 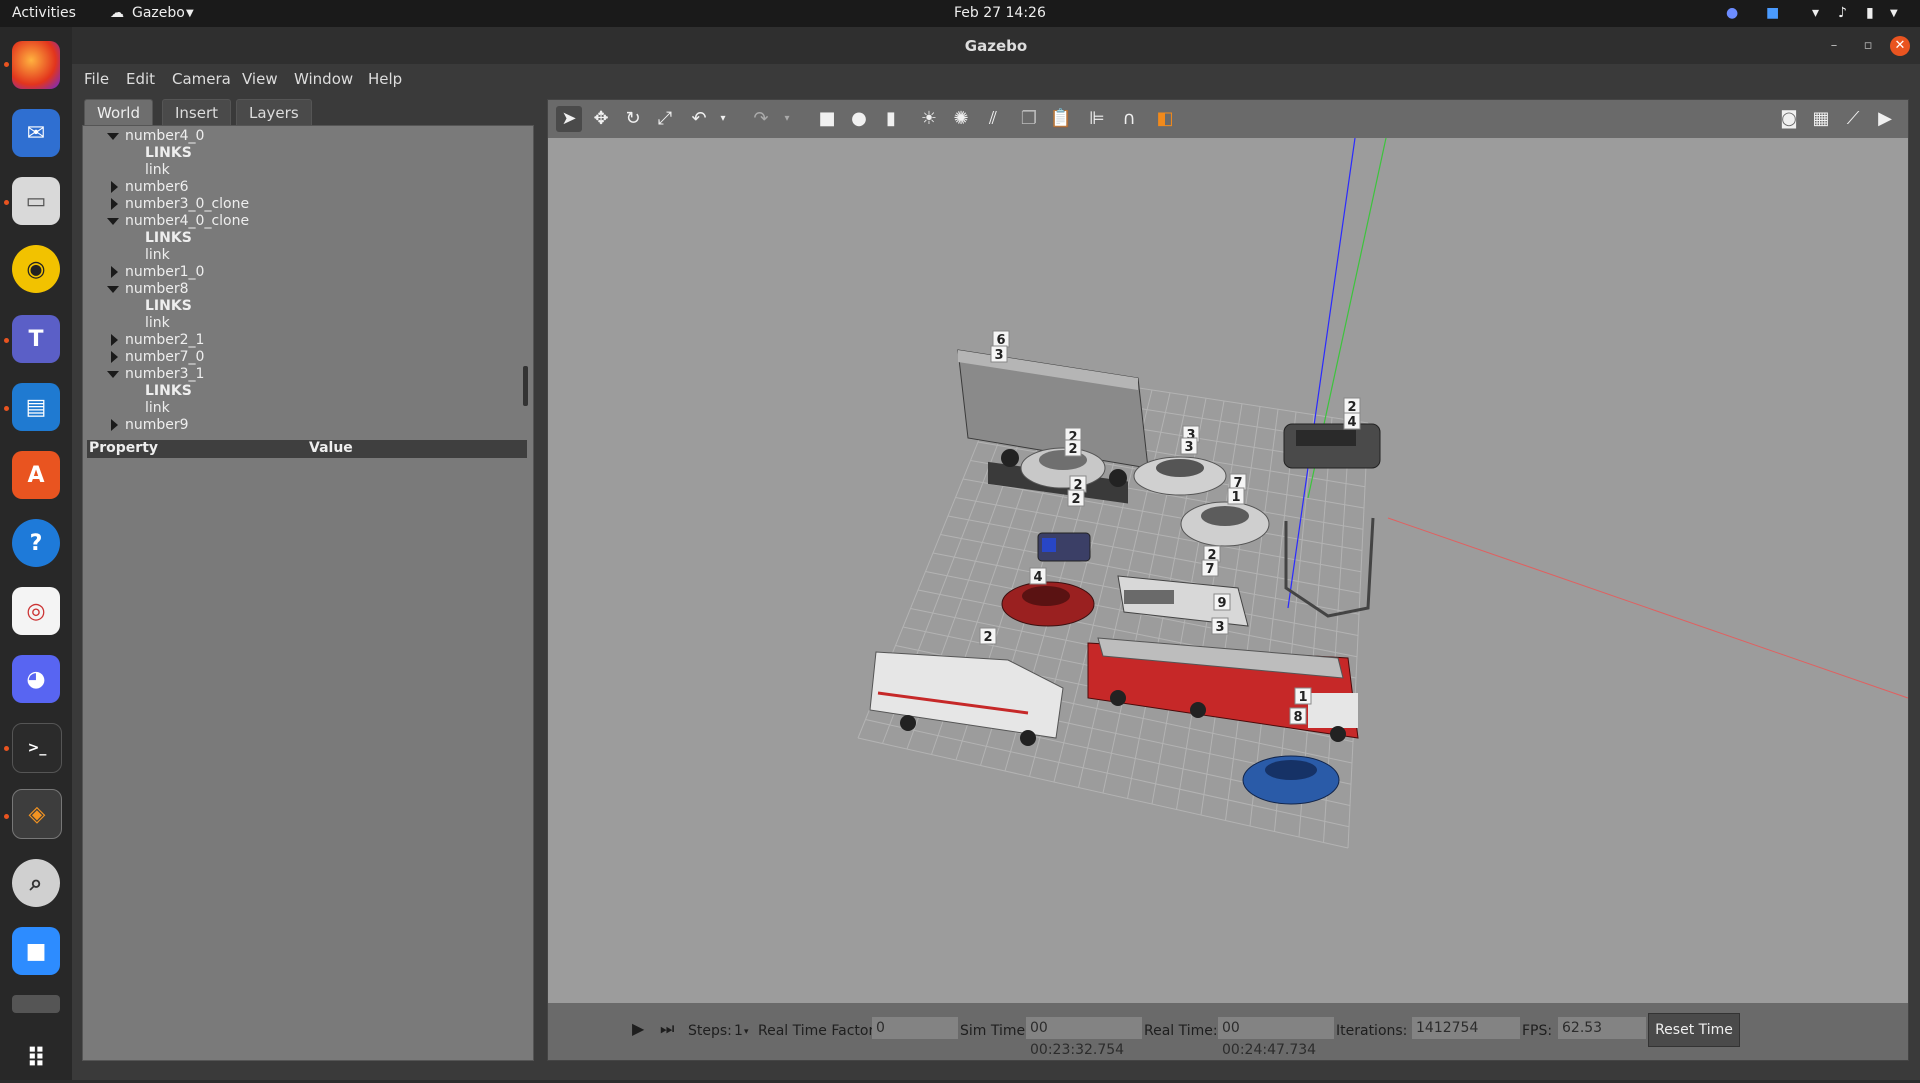 What do you see at coordinates (36, 679) in the screenshot?
I see `discord-icon: ◕` at bounding box center [36, 679].